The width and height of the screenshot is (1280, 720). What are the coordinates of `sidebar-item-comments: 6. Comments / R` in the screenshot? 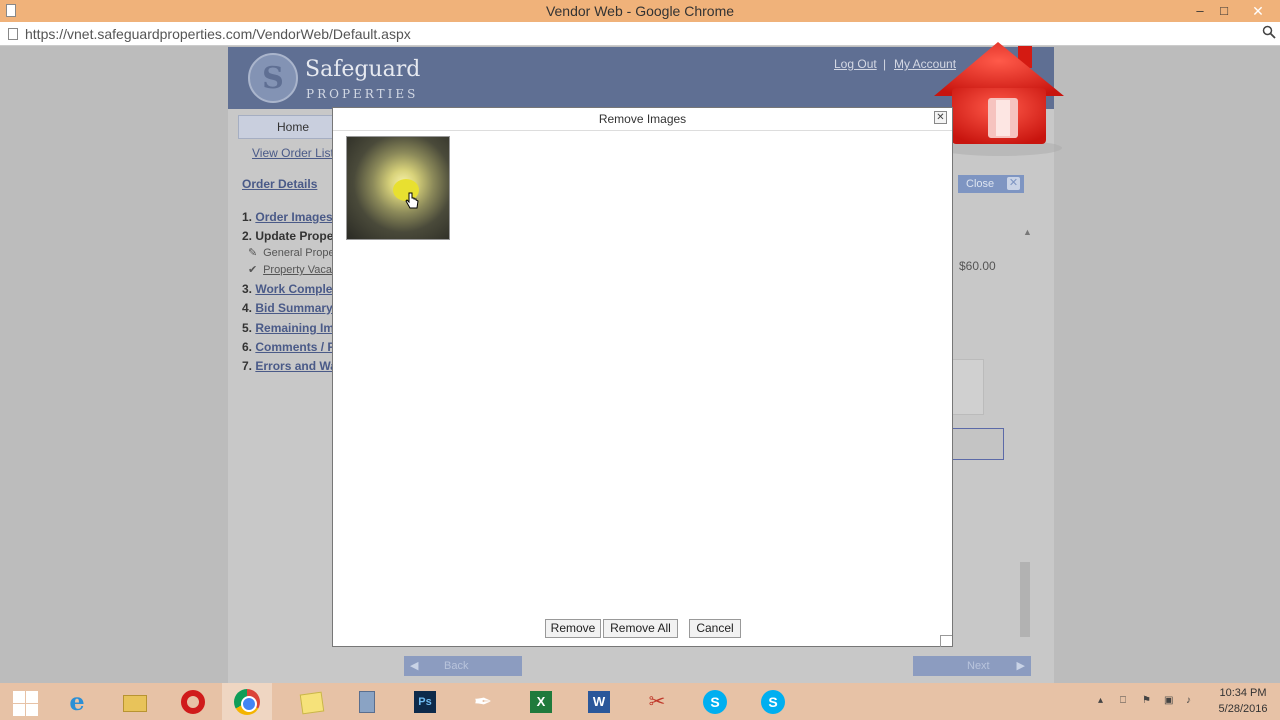 It's located at (289, 347).